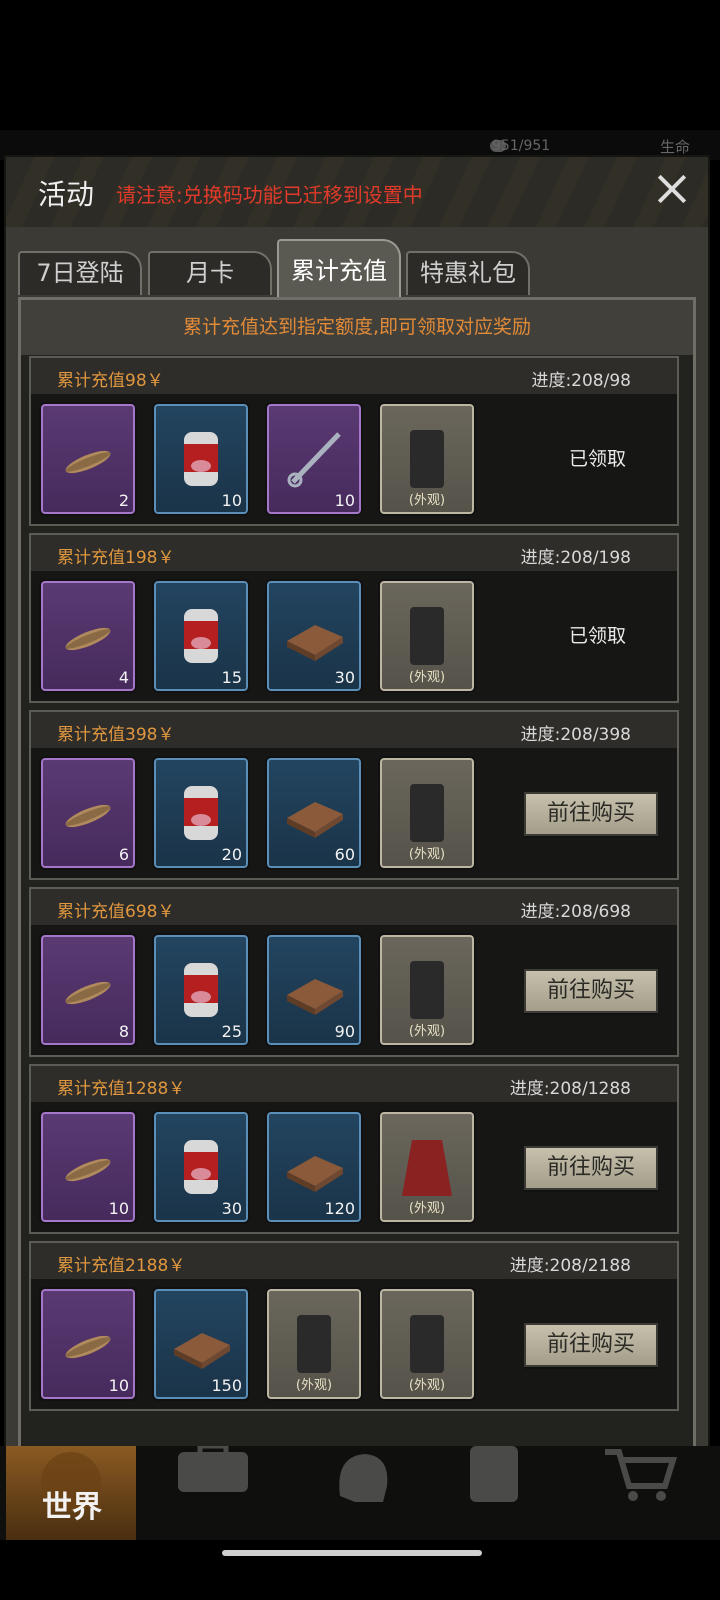 Image resolution: width=720 pixels, height=1600 pixels. What do you see at coordinates (269, 195) in the screenshot?
I see `notice-text: 请注意:兑换码功能已迁移到设置中` at bounding box center [269, 195].